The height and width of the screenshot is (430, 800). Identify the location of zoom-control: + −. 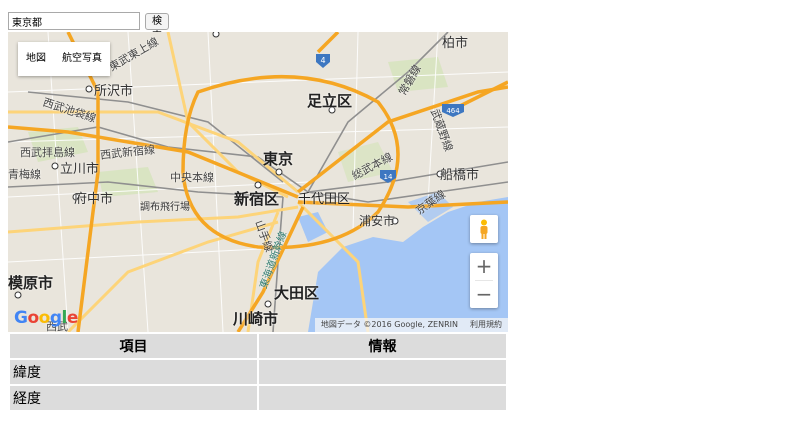
(484, 280).